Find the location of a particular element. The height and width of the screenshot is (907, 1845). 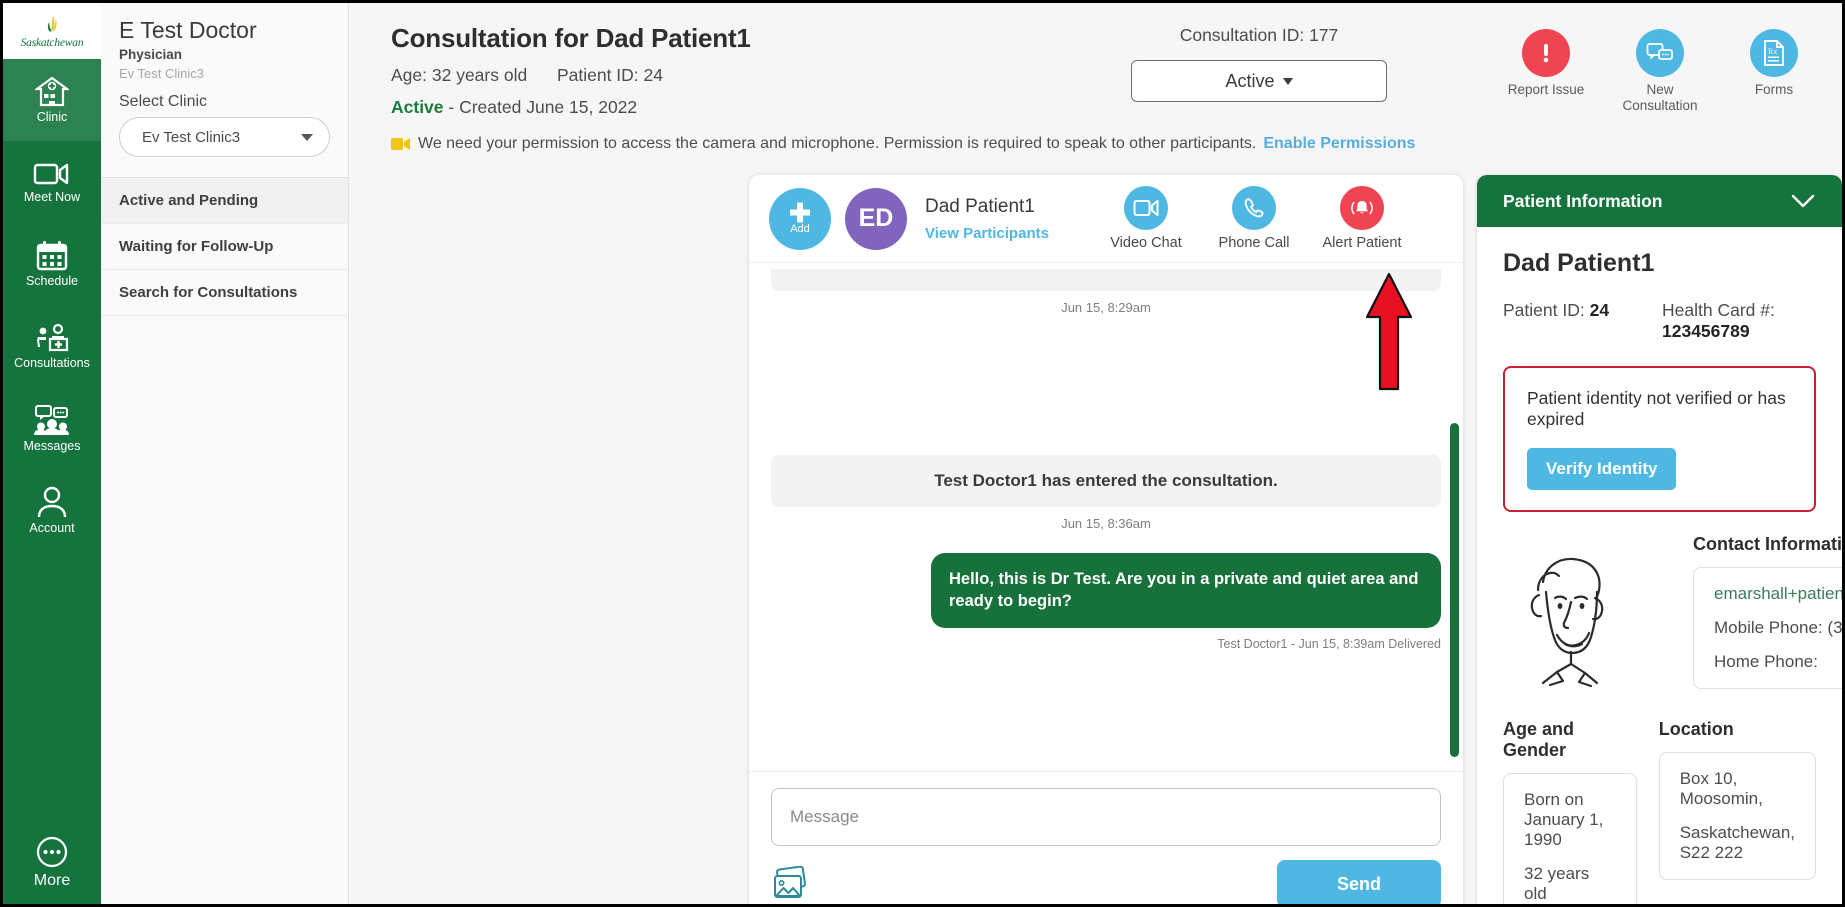

view-participants-link: View Participants is located at coordinates (1010, 233).